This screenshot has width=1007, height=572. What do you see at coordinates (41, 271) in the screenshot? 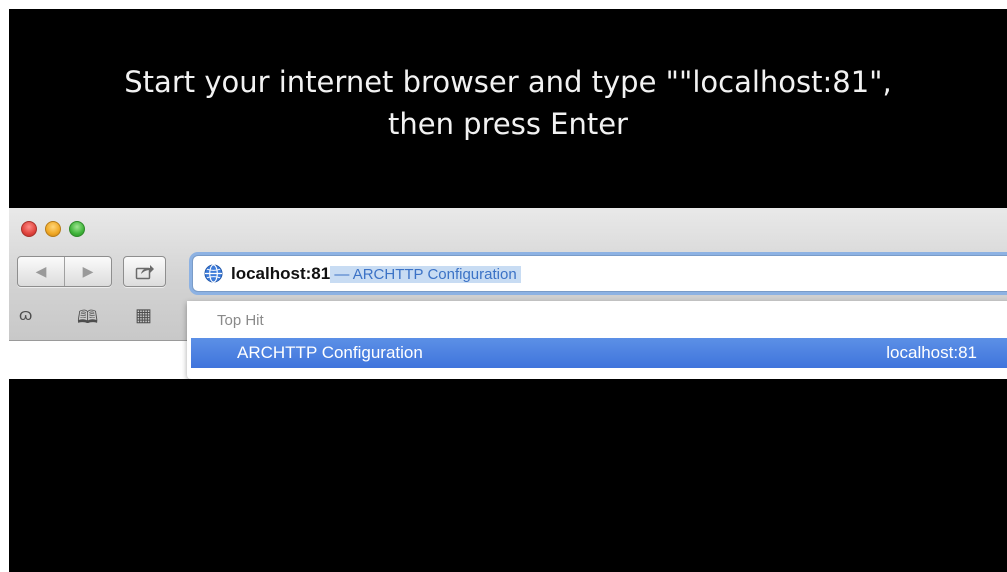
I see `back-arrow-icon: ◀` at bounding box center [41, 271].